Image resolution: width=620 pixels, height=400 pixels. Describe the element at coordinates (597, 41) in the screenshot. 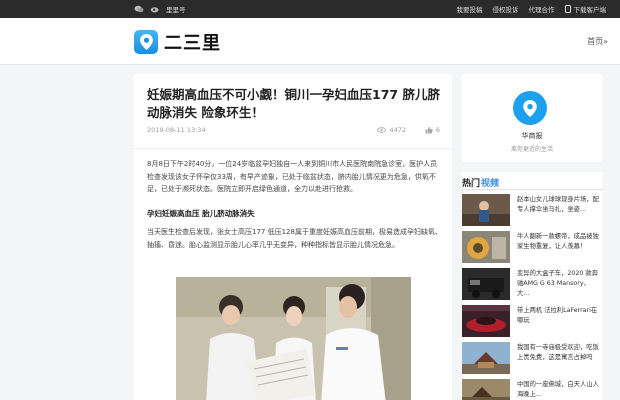

I see `home-link: 首页»` at that location.